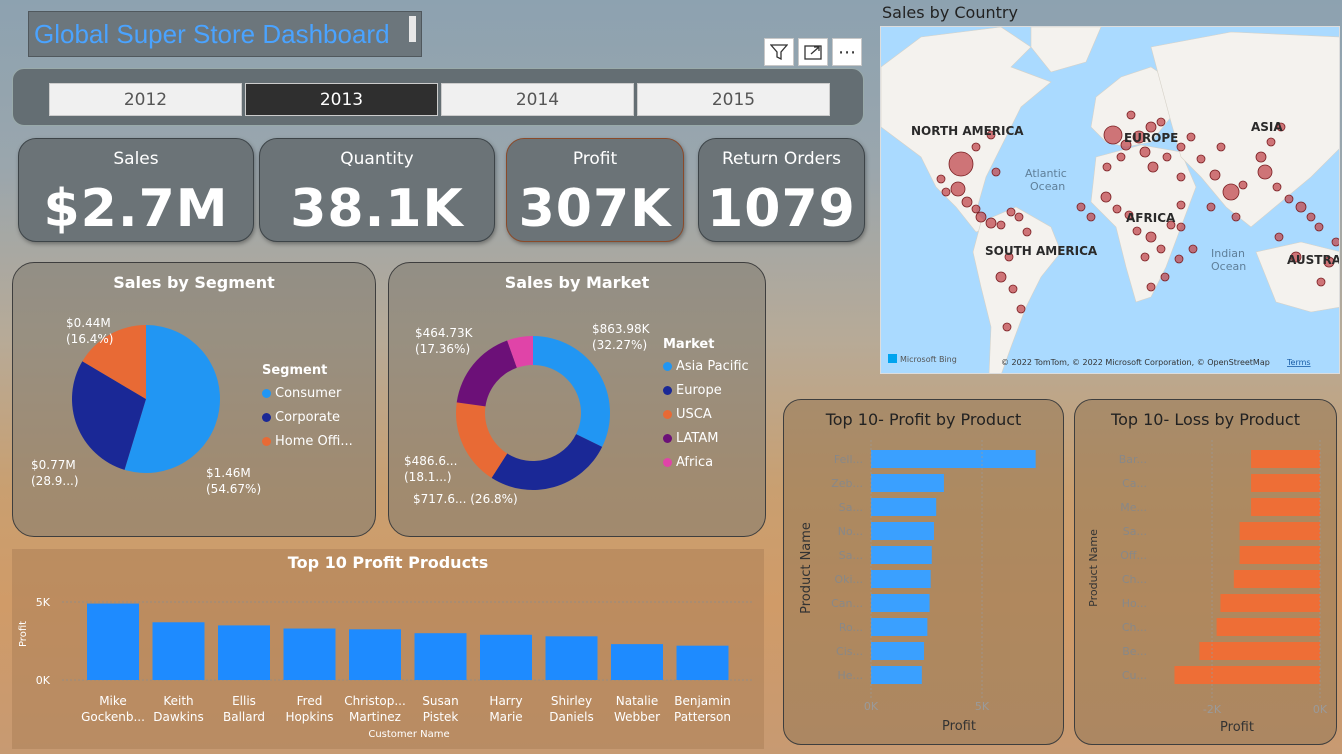 Image resolution: width=1342 pixels, height=754 pixels. What do you see at coordinates (537, 99) in the screenshot?
I see `slicer-year-2014: 2014` at bounding box center [537, 99].